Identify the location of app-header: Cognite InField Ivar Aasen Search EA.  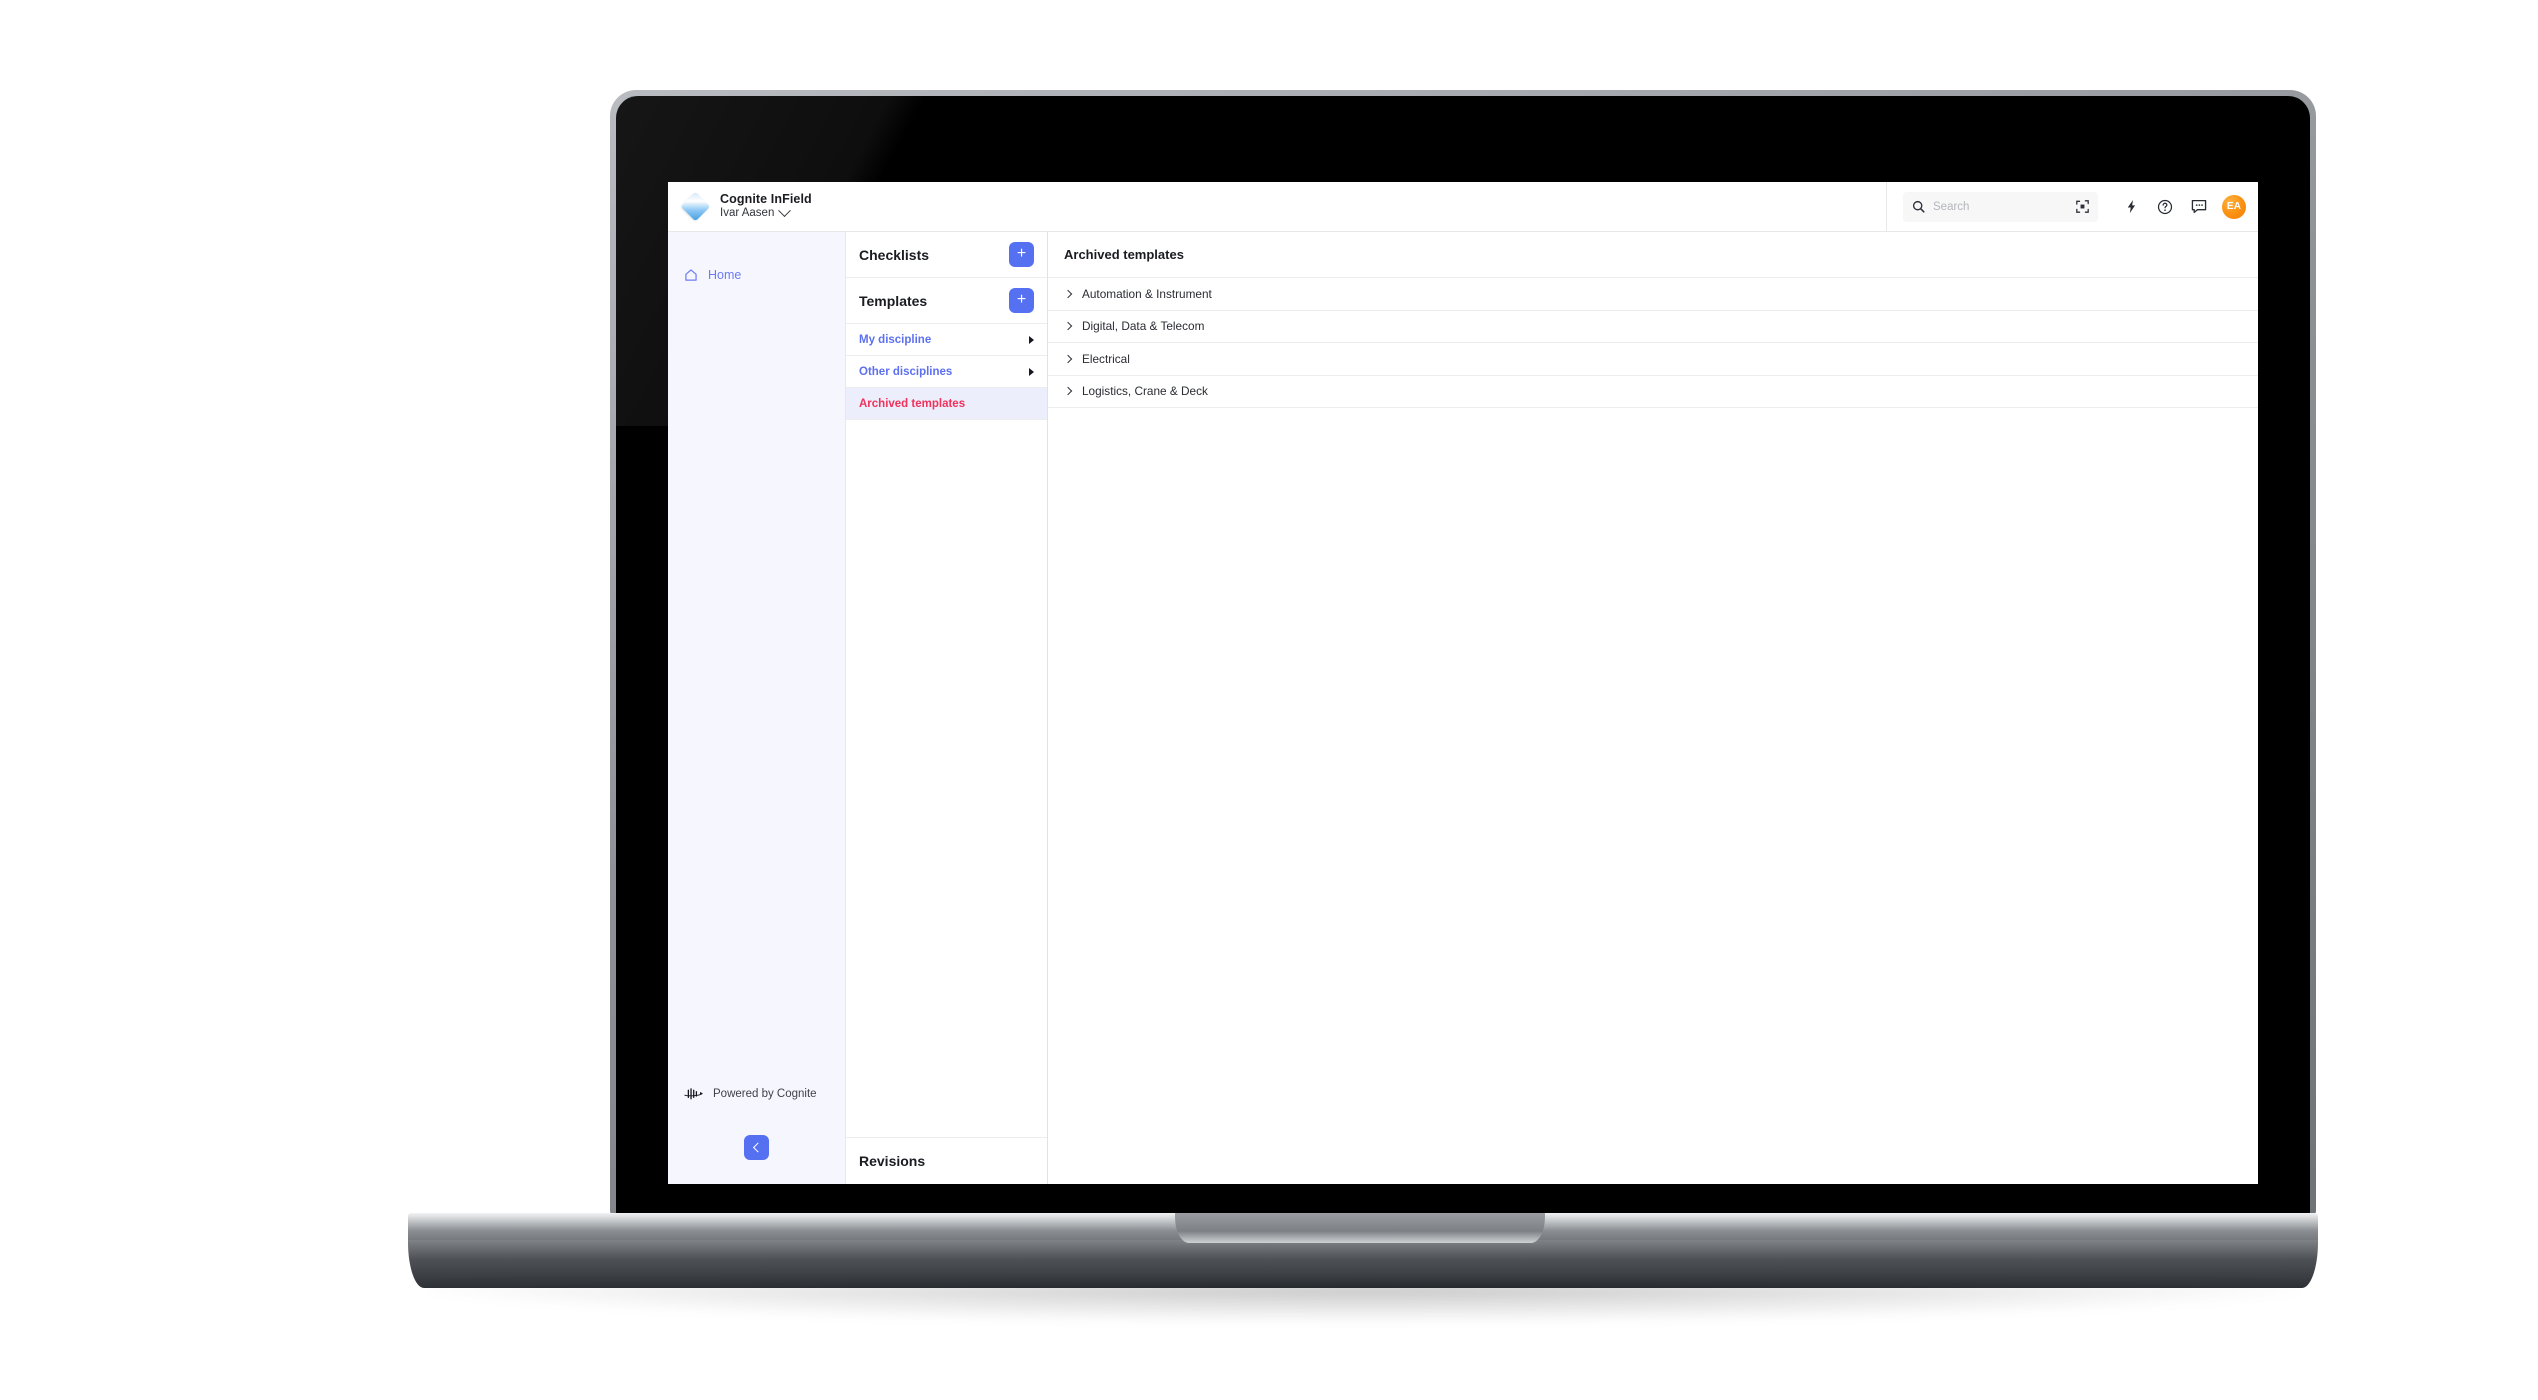
(1463, 207).